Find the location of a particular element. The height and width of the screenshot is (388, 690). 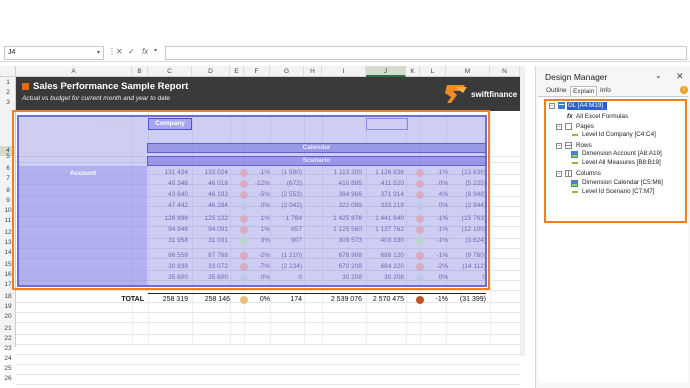

row-header-26: 26 is located at coordinates (8, 379).